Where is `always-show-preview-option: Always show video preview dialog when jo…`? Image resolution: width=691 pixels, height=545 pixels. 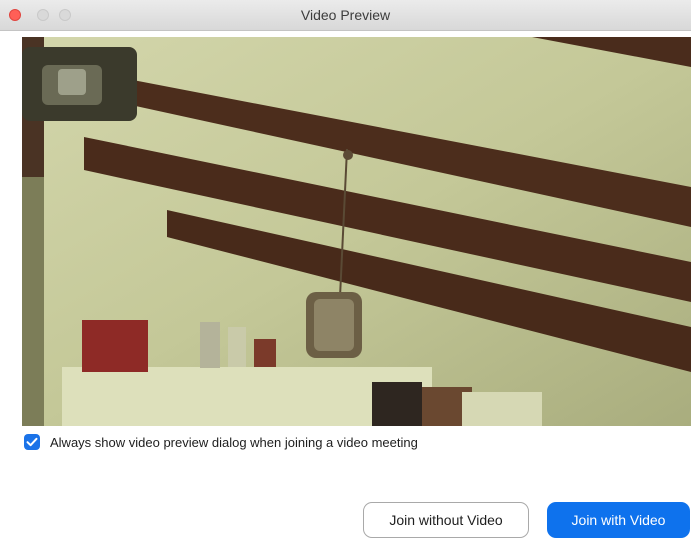
always-show-preview-option: Always show video preview dialog when jo… is located at coordinates (221, 442).